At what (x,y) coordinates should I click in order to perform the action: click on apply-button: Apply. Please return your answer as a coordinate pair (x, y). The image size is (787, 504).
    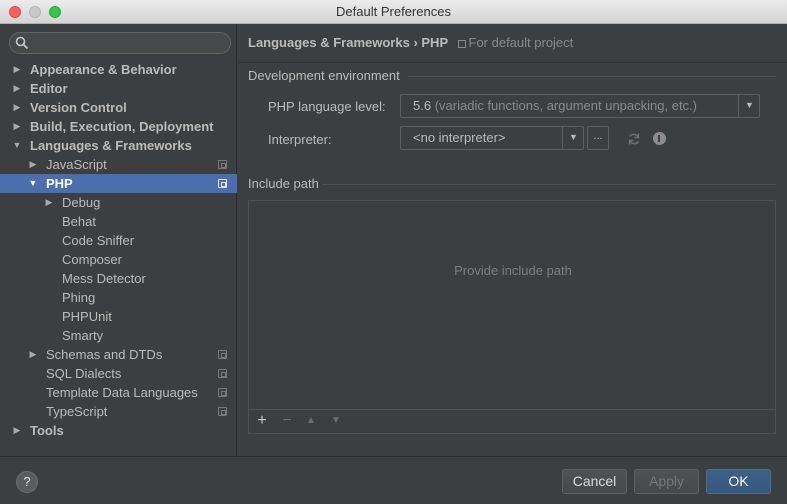
    Looking at the image, I should click on (666, 481).